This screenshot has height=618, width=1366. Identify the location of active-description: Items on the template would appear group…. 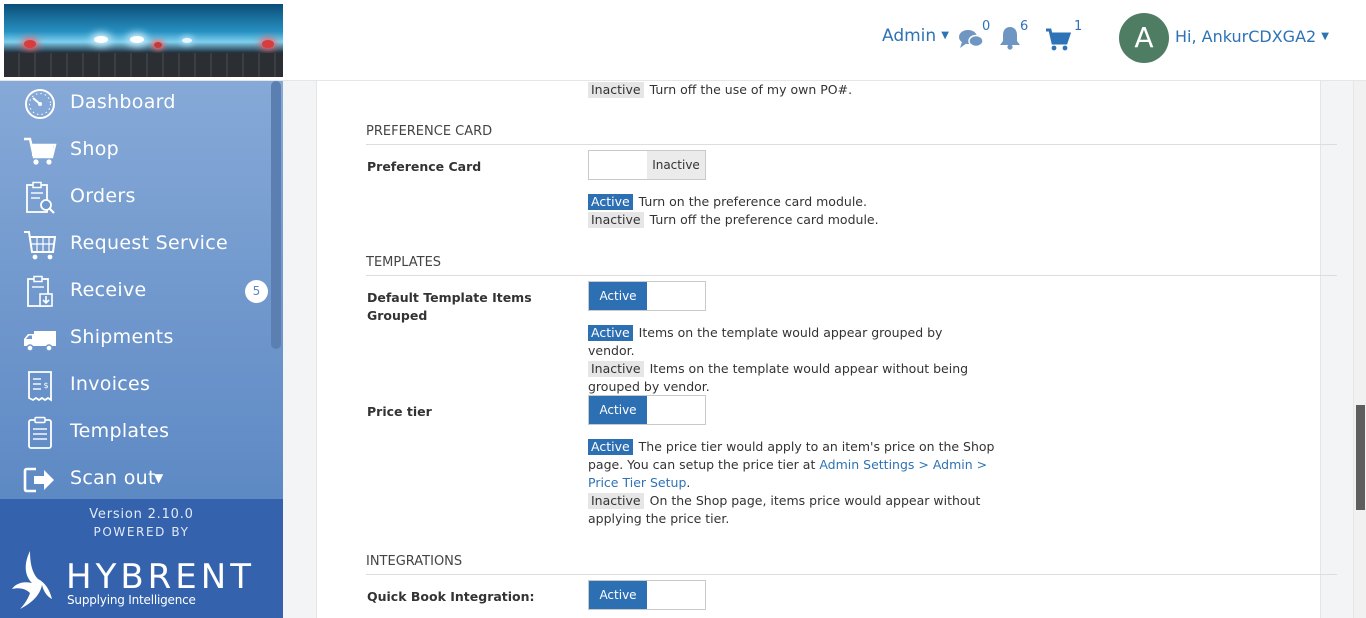
(765, 341).